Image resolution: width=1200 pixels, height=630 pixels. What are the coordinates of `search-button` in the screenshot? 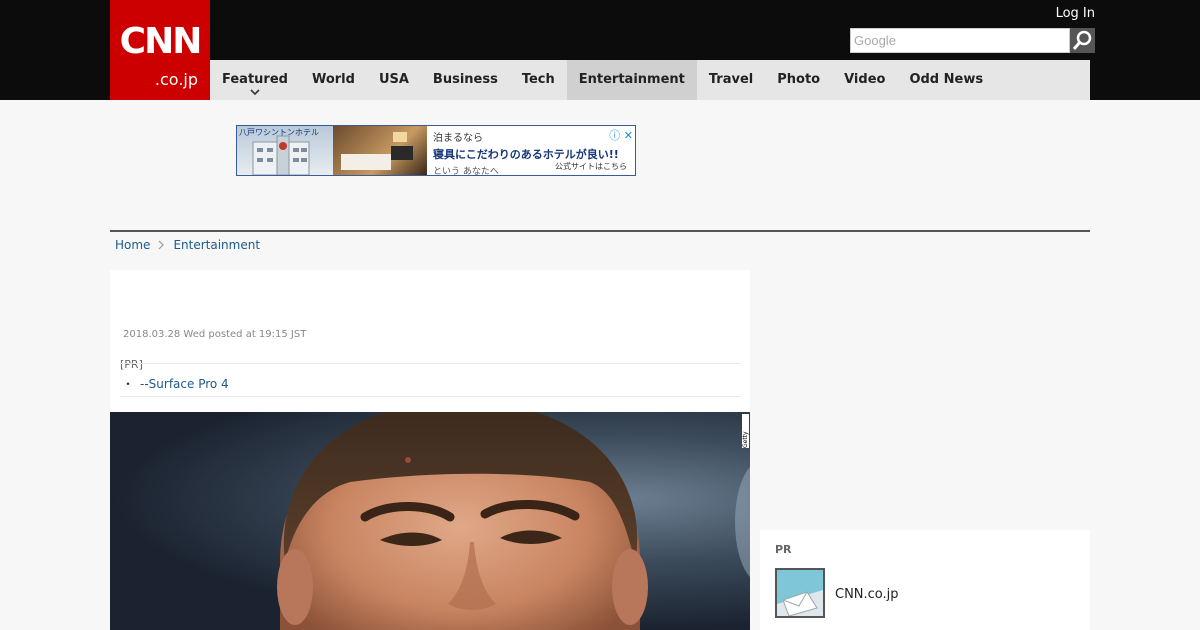 It's located at (1082, 40).